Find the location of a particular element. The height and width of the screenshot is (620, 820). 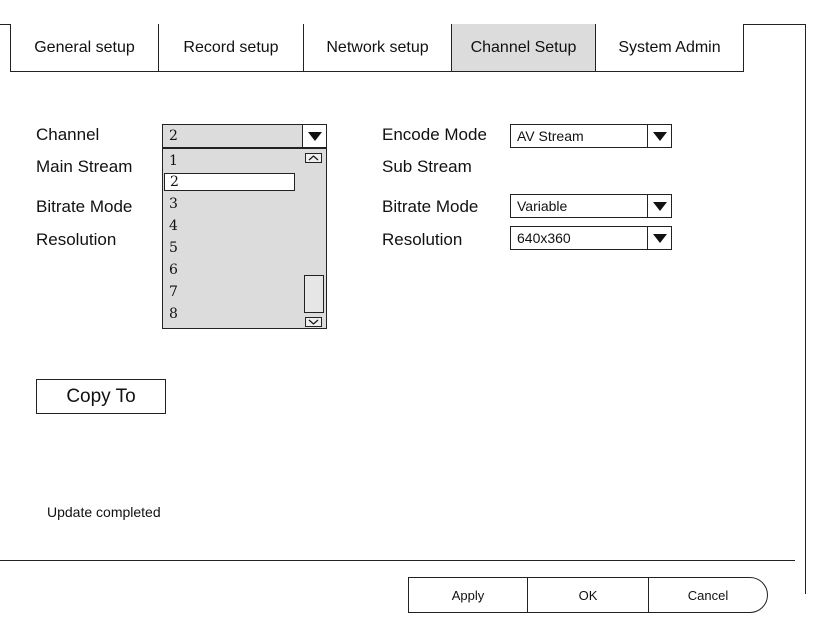

bitrate-mode-dropdown-arrow is located at coordinates (659, 206).